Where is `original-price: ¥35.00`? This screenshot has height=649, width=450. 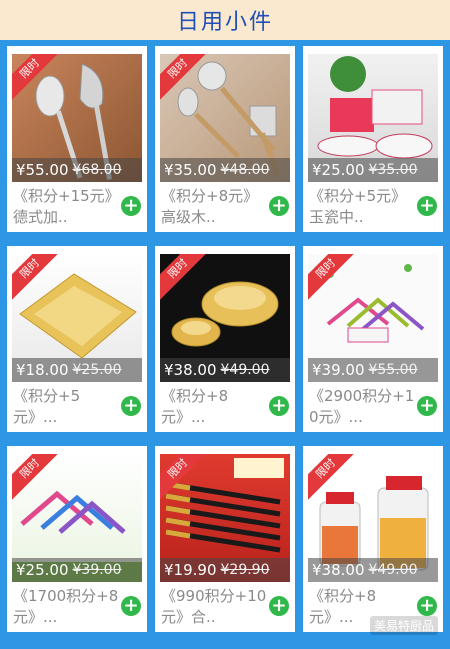
original-price: ¥35.00 is located at coordinates (393, 170).